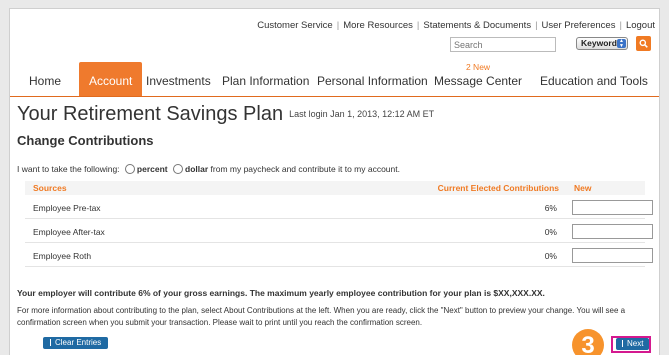 The width and height of the screenshot is (669, 355). Describe the element at coordinates (612, 255) in the screenshot. I see `new-roth-input` at that location.